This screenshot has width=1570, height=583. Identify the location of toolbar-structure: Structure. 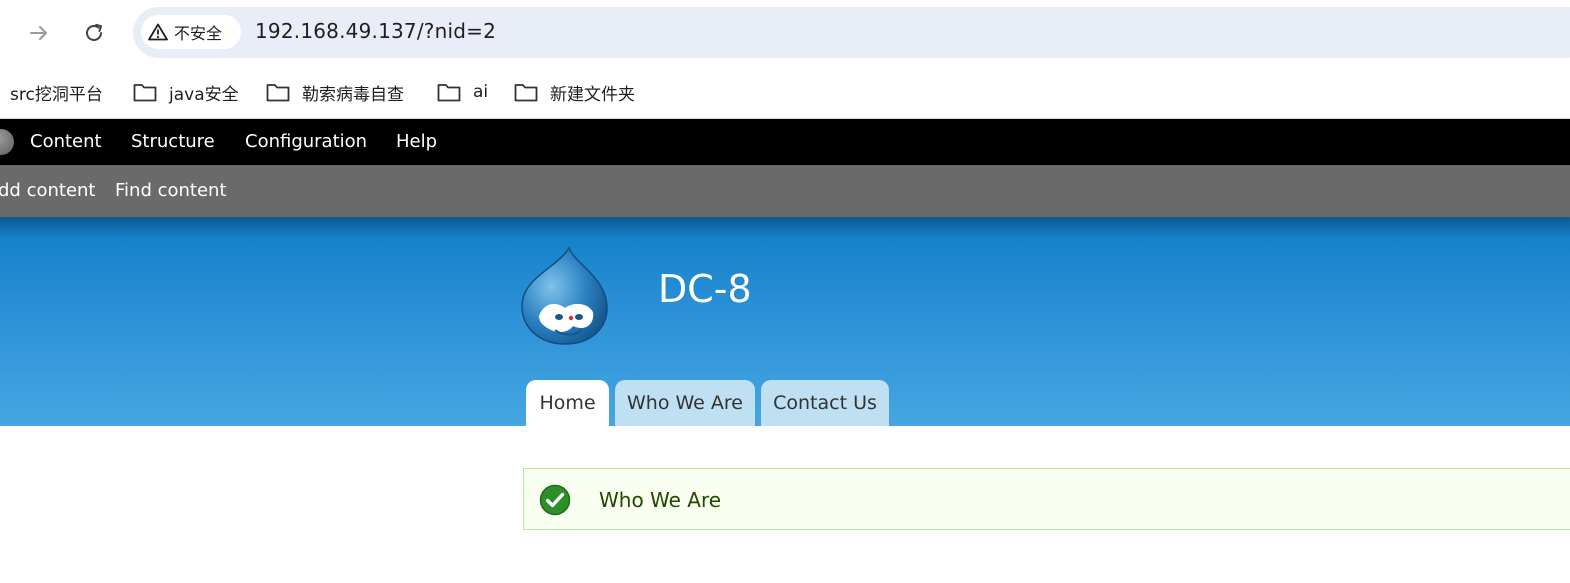
(173, 141).